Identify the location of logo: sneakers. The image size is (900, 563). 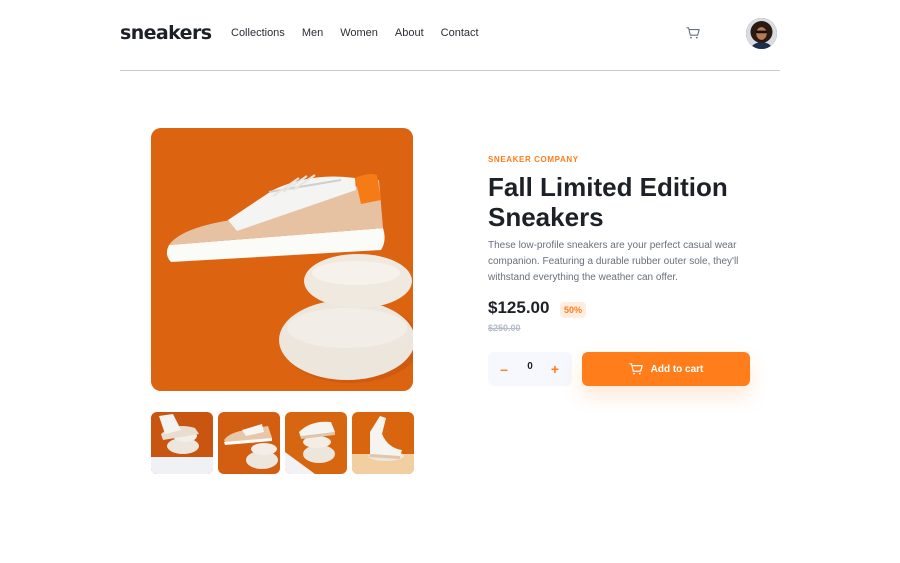
(166, 33).